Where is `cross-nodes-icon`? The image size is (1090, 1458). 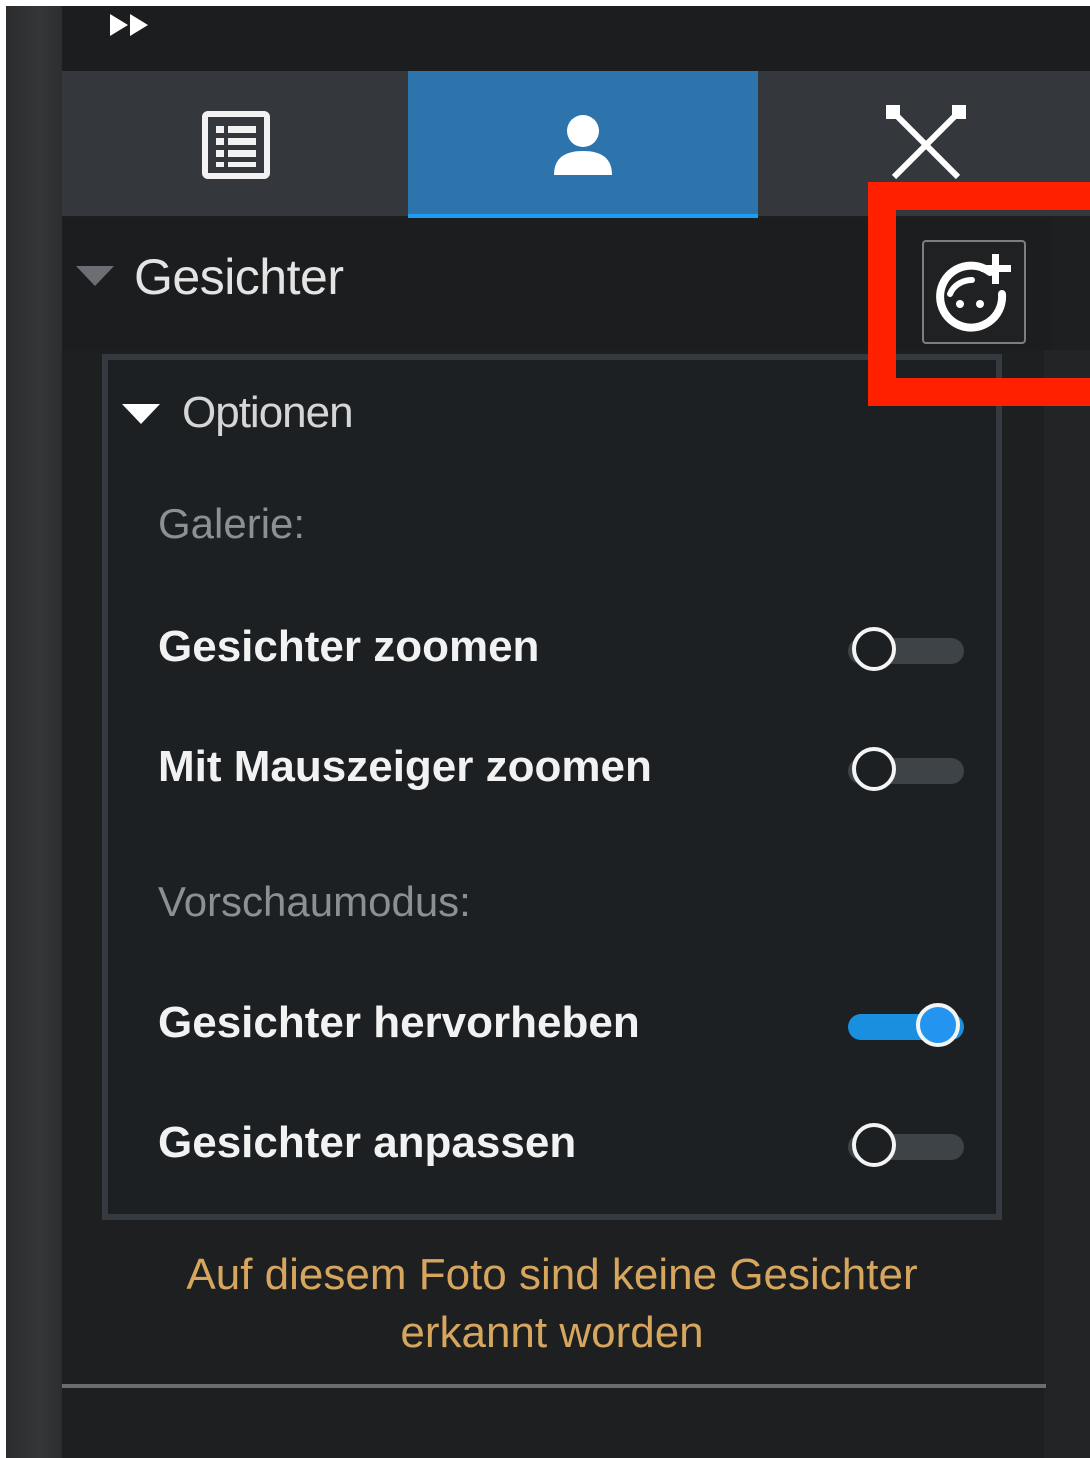
cross-nodes-icon is located at coordinates (926, 142).